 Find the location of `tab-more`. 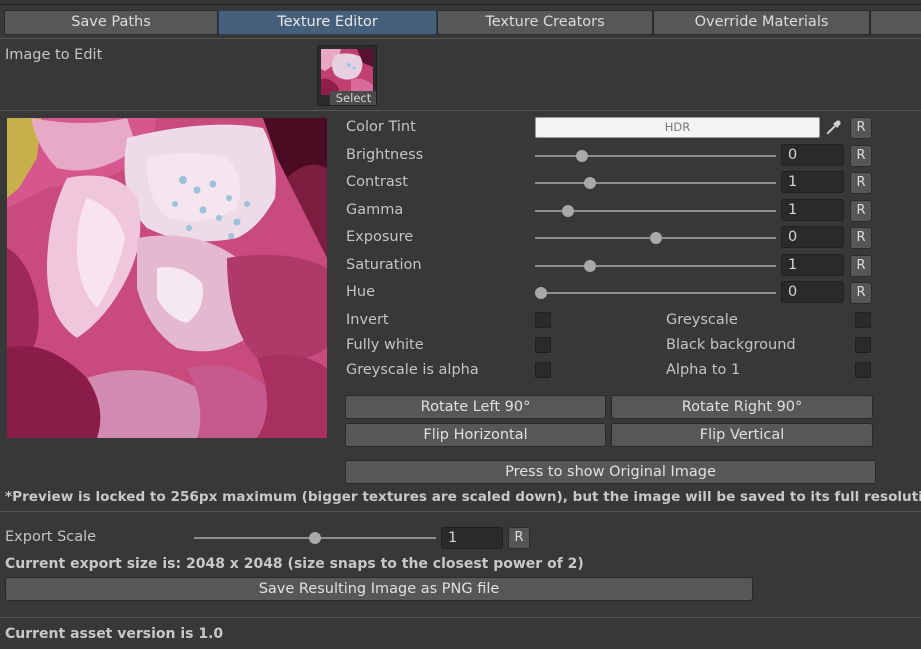

tab-more is located at coordinates (895, 22).